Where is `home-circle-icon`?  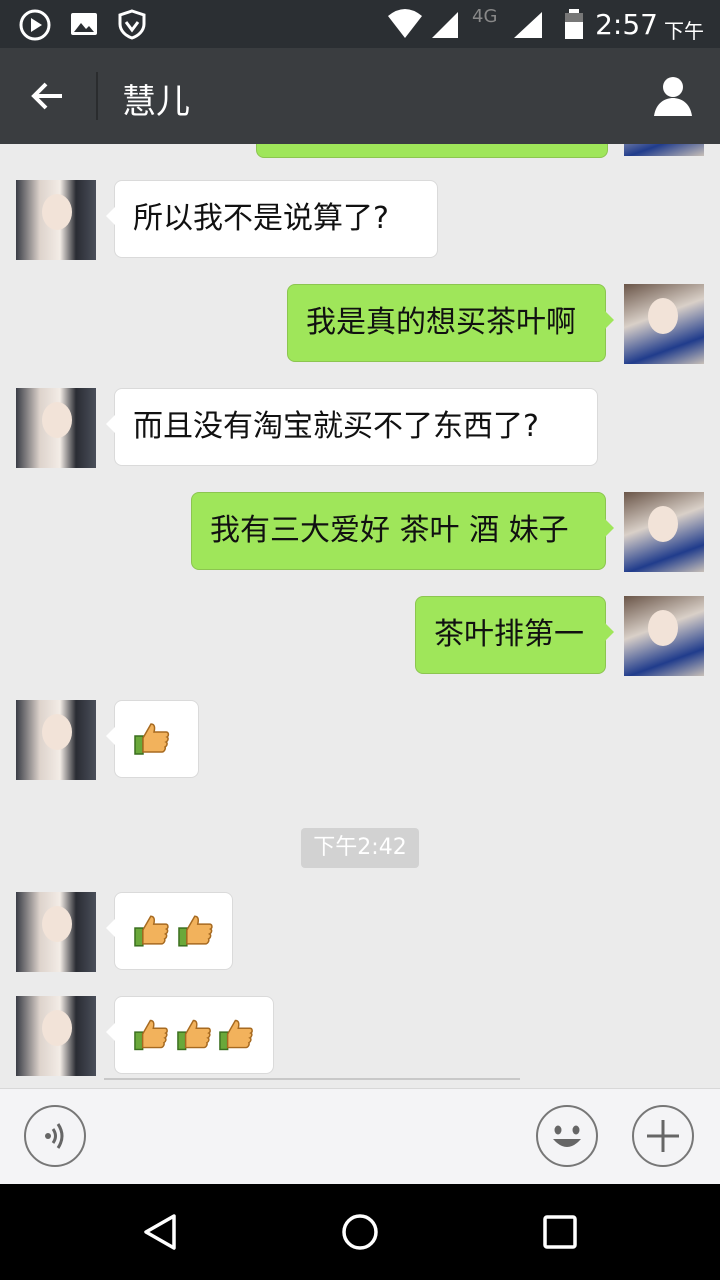 home-circle-icon is located at coordinates (360, 1232).